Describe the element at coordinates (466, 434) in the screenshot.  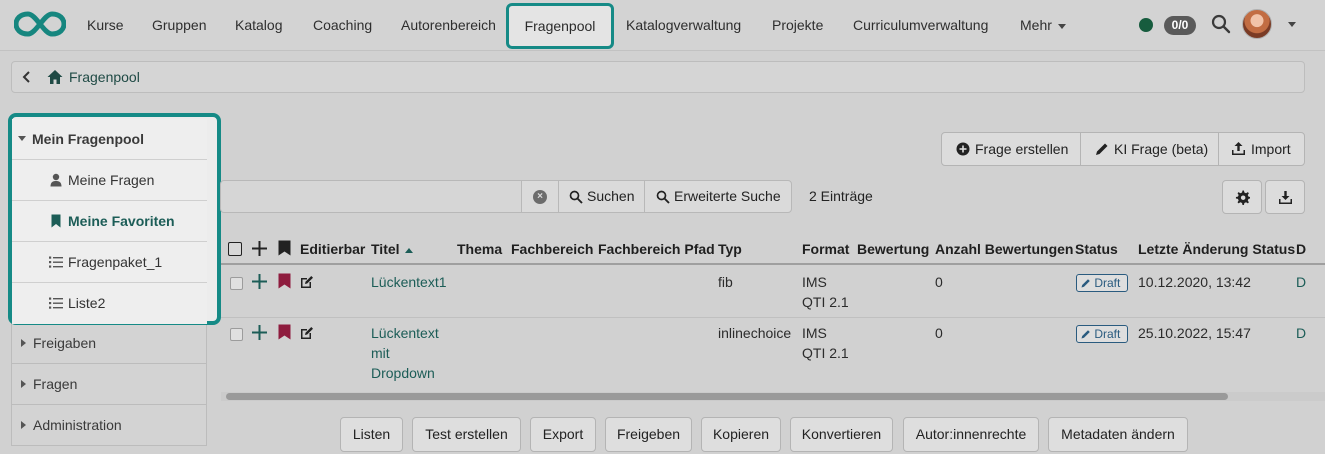
I see `create-test-button: Test erstellen` at that location.